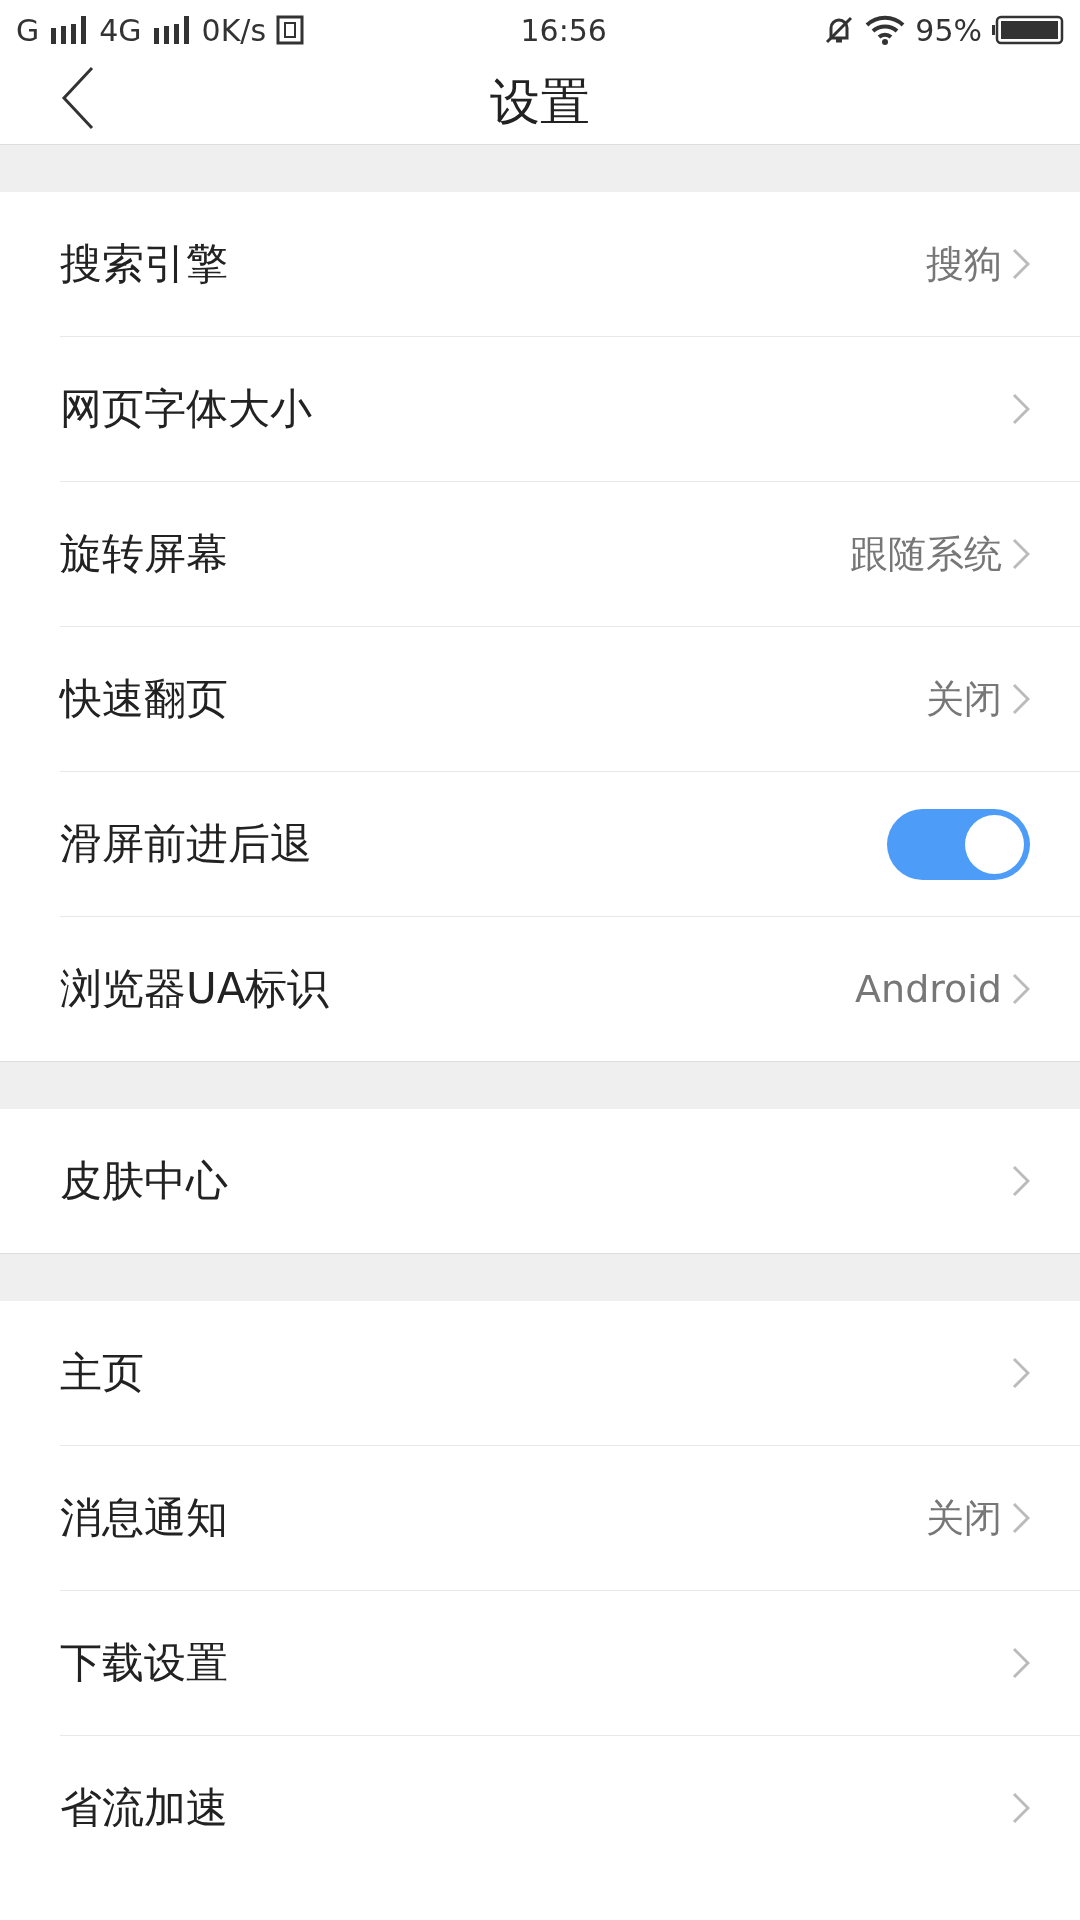 The width and height of the screenshot is (1080, 1920). What do you see at coordinates (570, 554) in the screenshot?
I see `settings-row: 旋转屏幕 跟随系统` at bounding box center [570, 554].